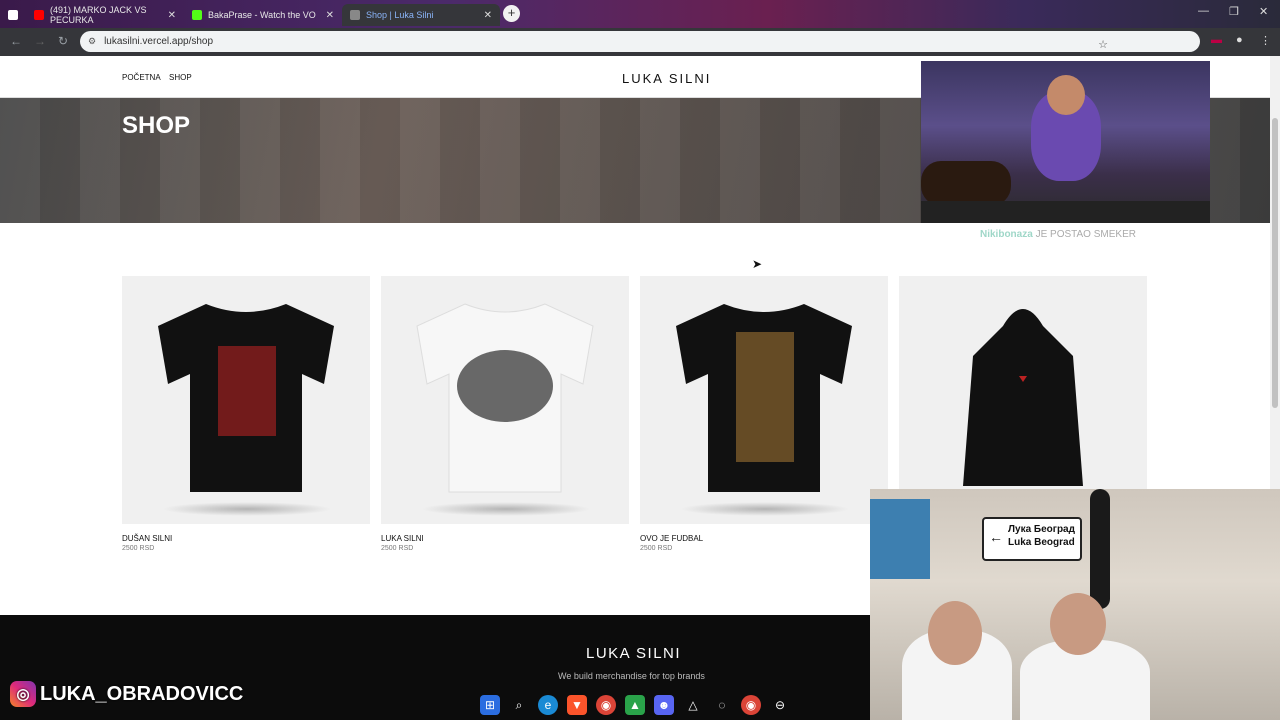 Image resolution: width=1280 pixels, height=720 pixels. I want to click on menu-icon: ⋮, so click(1265, 40).